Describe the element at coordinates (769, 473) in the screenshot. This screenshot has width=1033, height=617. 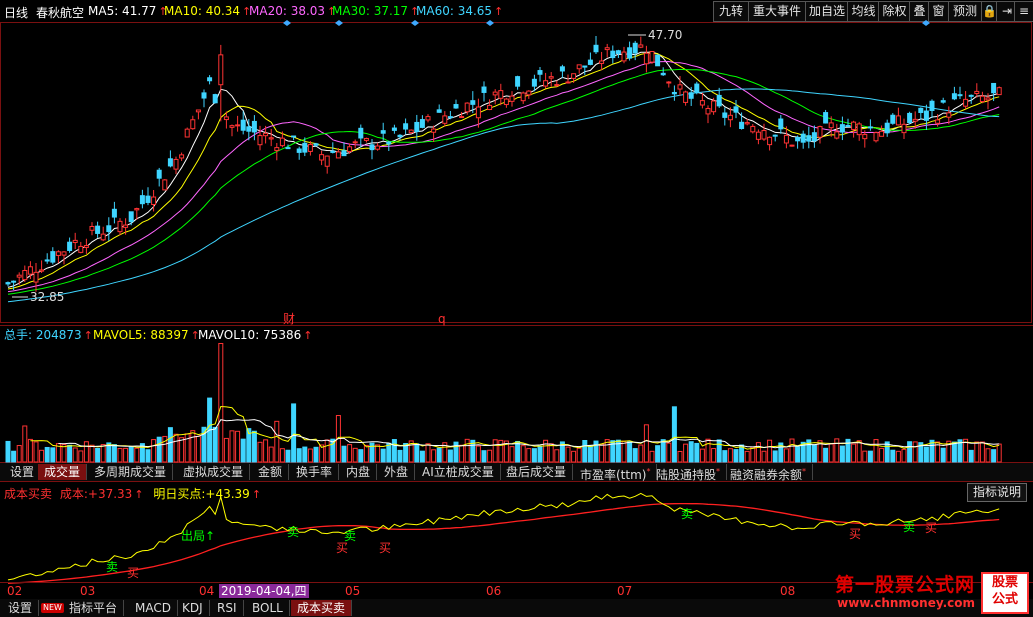
I see `tab-vol-tabs-12: 融资融券余额*` at that location.